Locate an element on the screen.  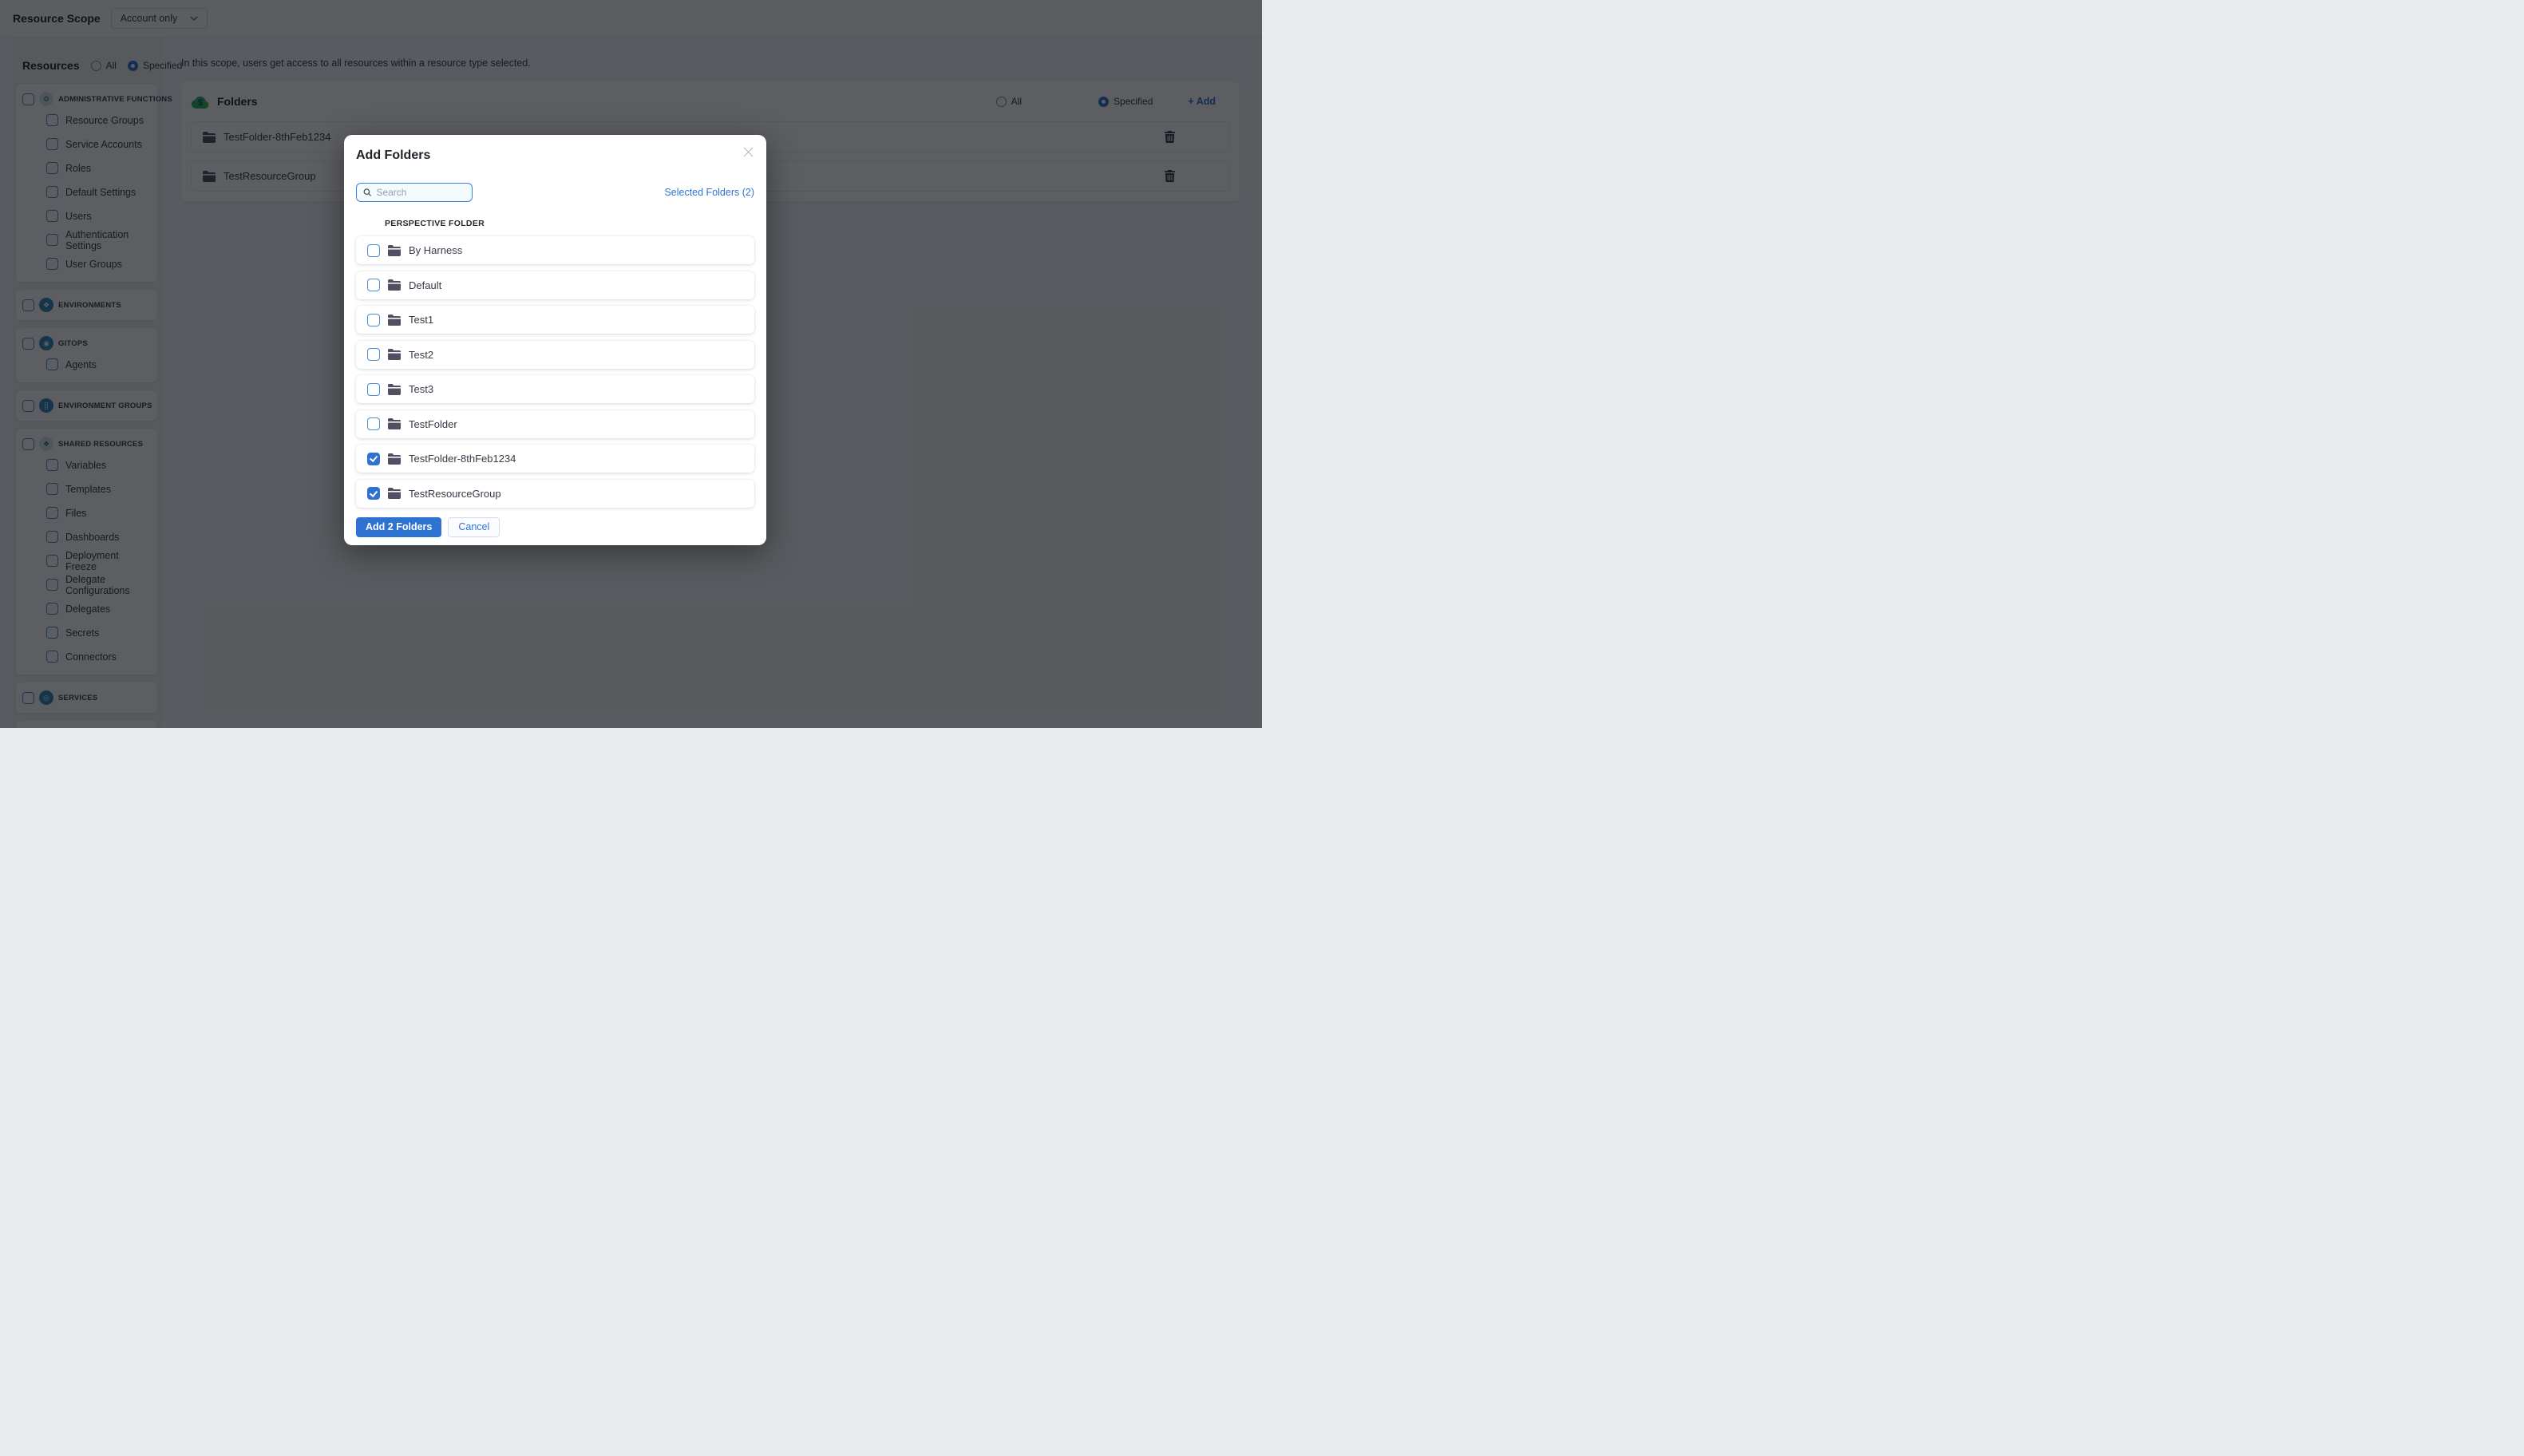
search-icon is located at coordinates (367, 192).